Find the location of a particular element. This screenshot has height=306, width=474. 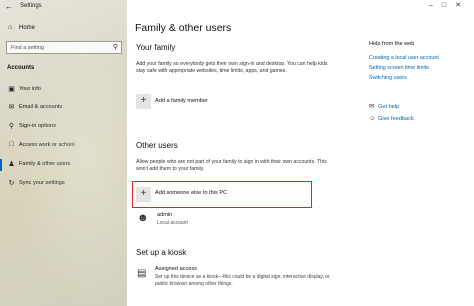

search-placeholder: Find a setting is located at coordinates (28, 48).